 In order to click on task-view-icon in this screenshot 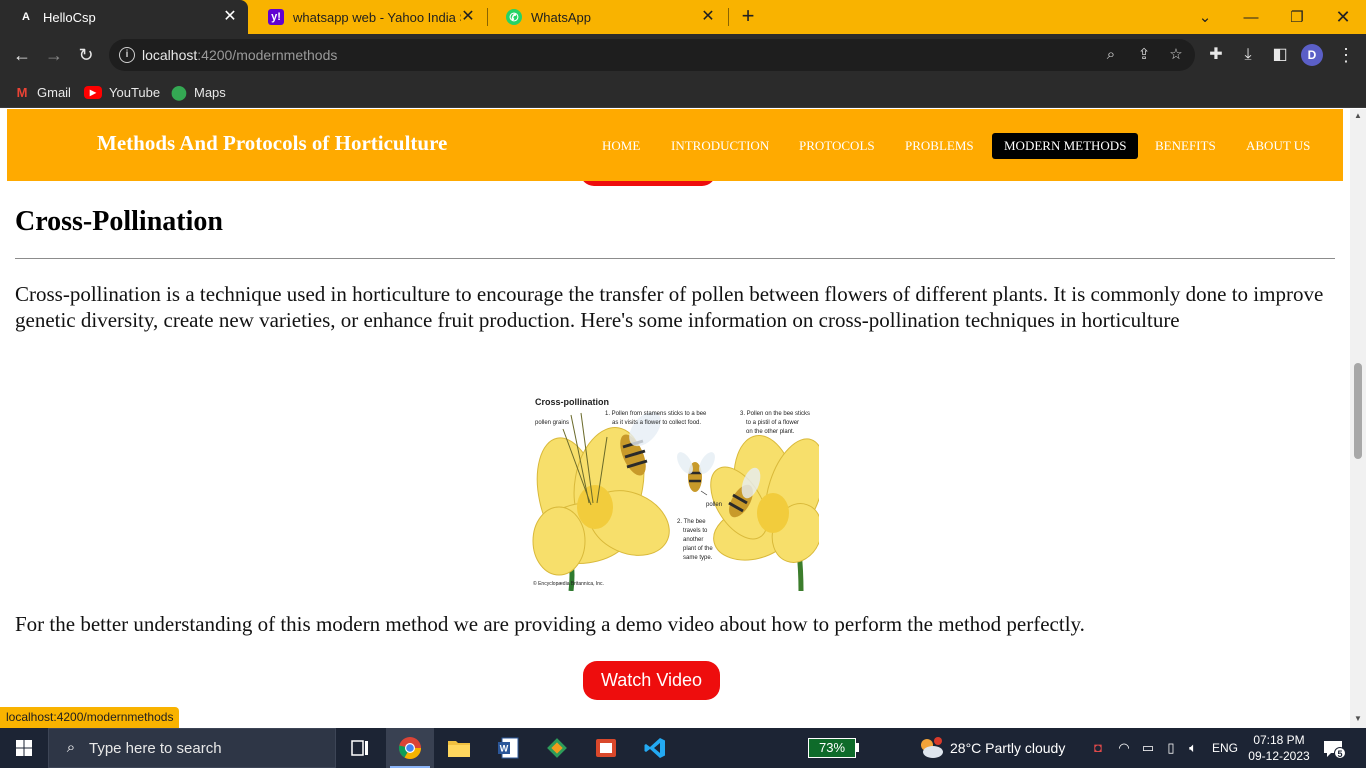, I will do `click(359, 748)`.